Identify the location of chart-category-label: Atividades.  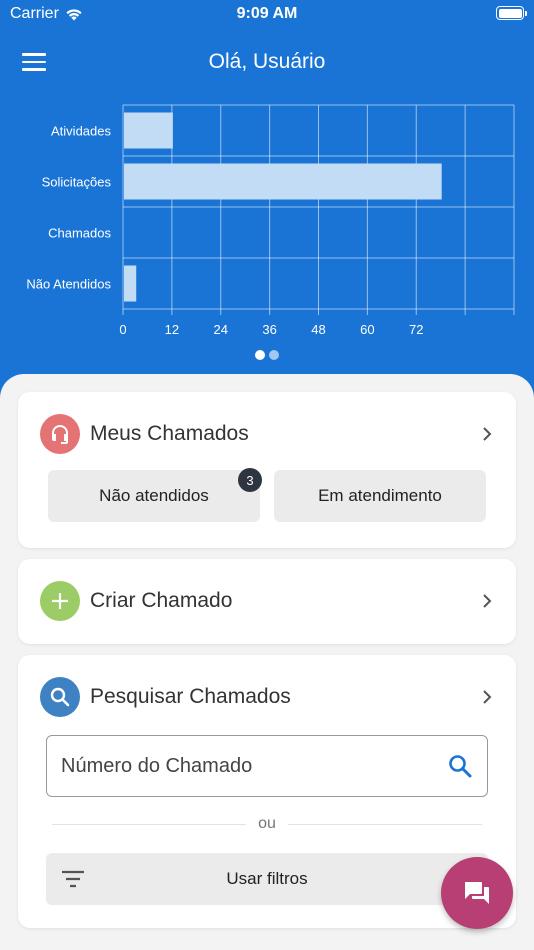
(81, 131).